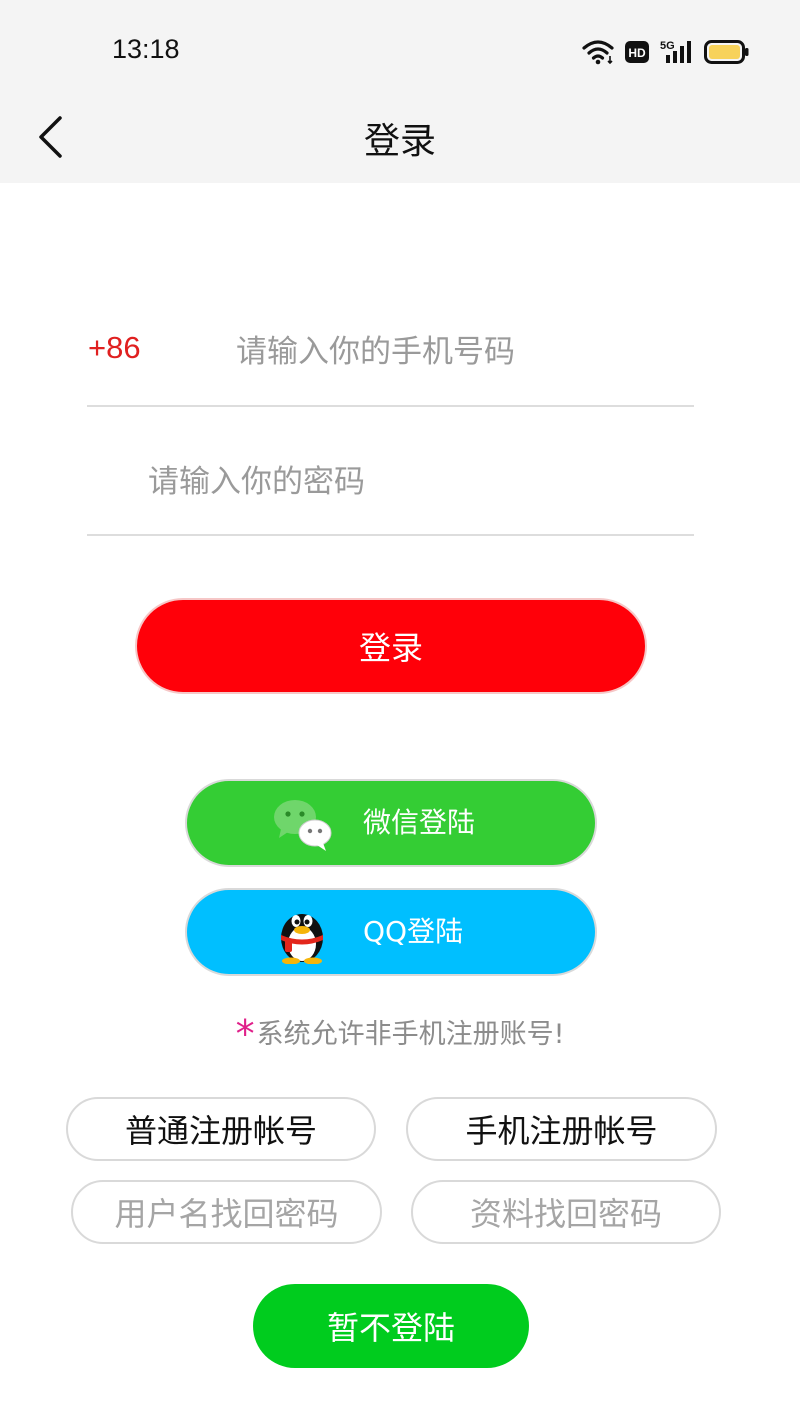  What do you see at coordinates (400, 50) in the screenshot?
I see `status-bar: 13:18 HD 5G` at bounding box center [400, 50].